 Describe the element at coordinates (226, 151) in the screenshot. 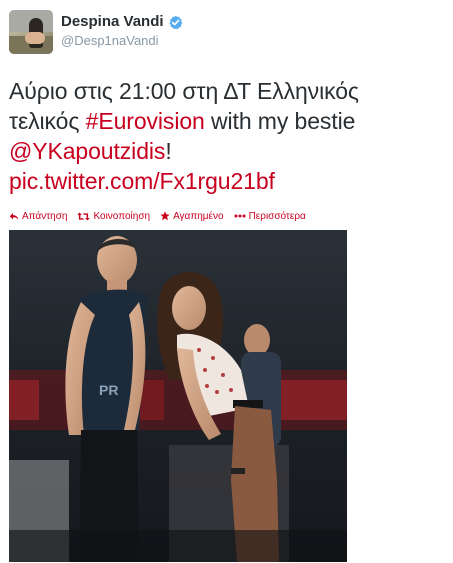

I see `tweet-text-line-3: @YKapoutzidis!` at that location.